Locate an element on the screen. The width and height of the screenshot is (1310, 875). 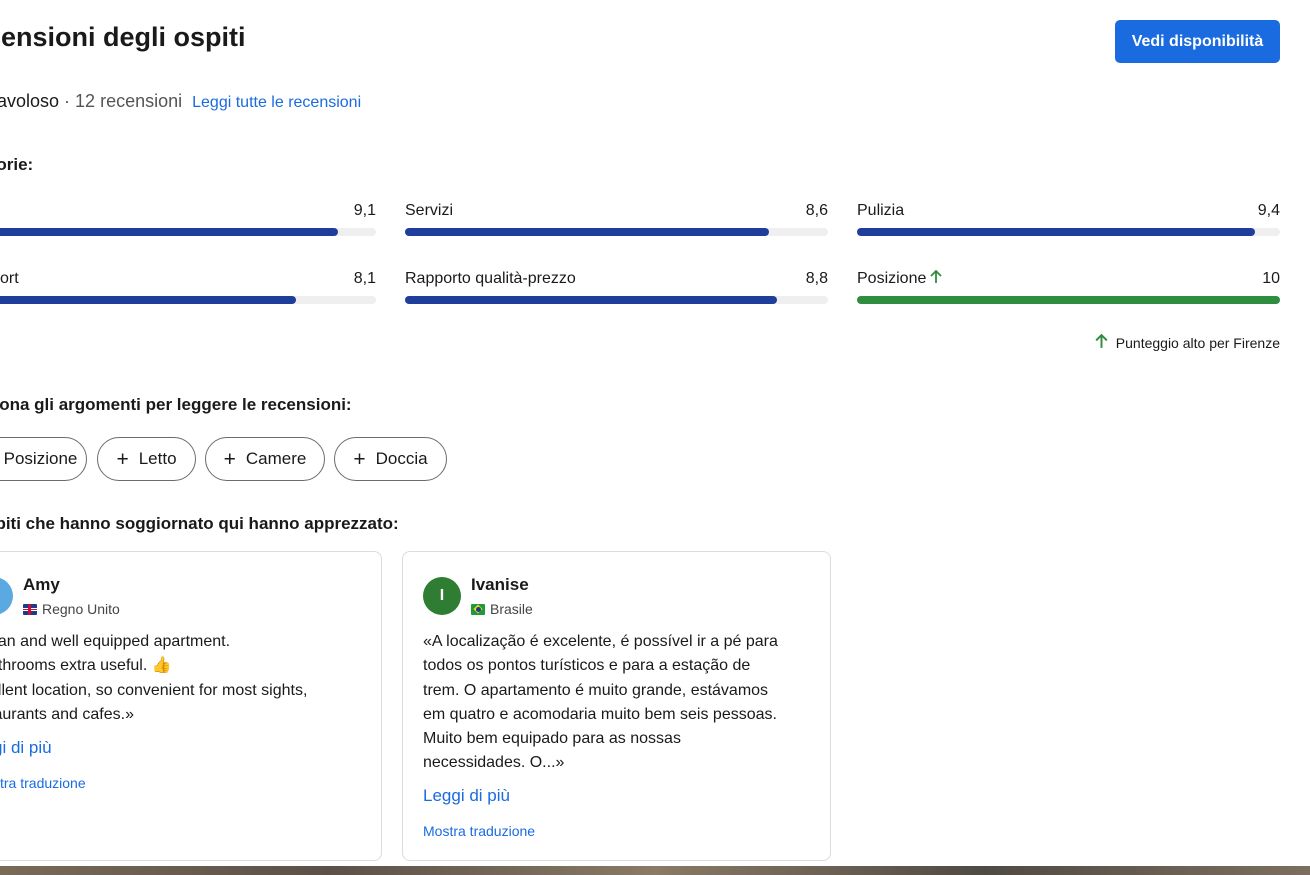
review-count: 12 recensioni is located at coordinates (129, 101).